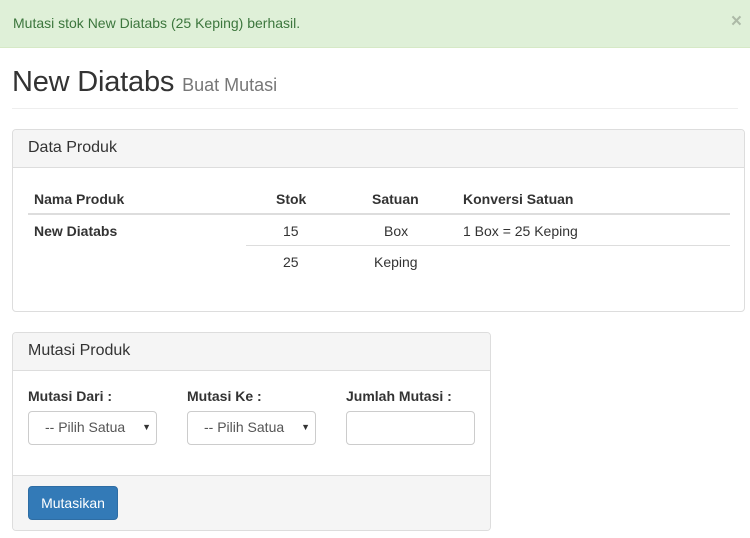  Describe the element at coordinates (79, 199) in the screenshot. I see `column-header-nama-produk: Nama Produk` at that location.